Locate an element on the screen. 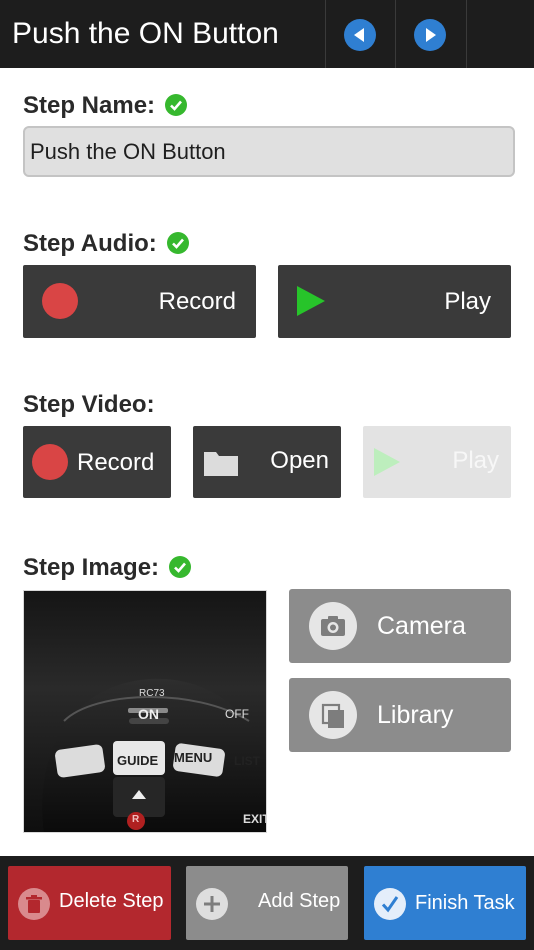 This screenshot has height=950, width=534. audio-play-label: Play is located at coordinates (467, 301).